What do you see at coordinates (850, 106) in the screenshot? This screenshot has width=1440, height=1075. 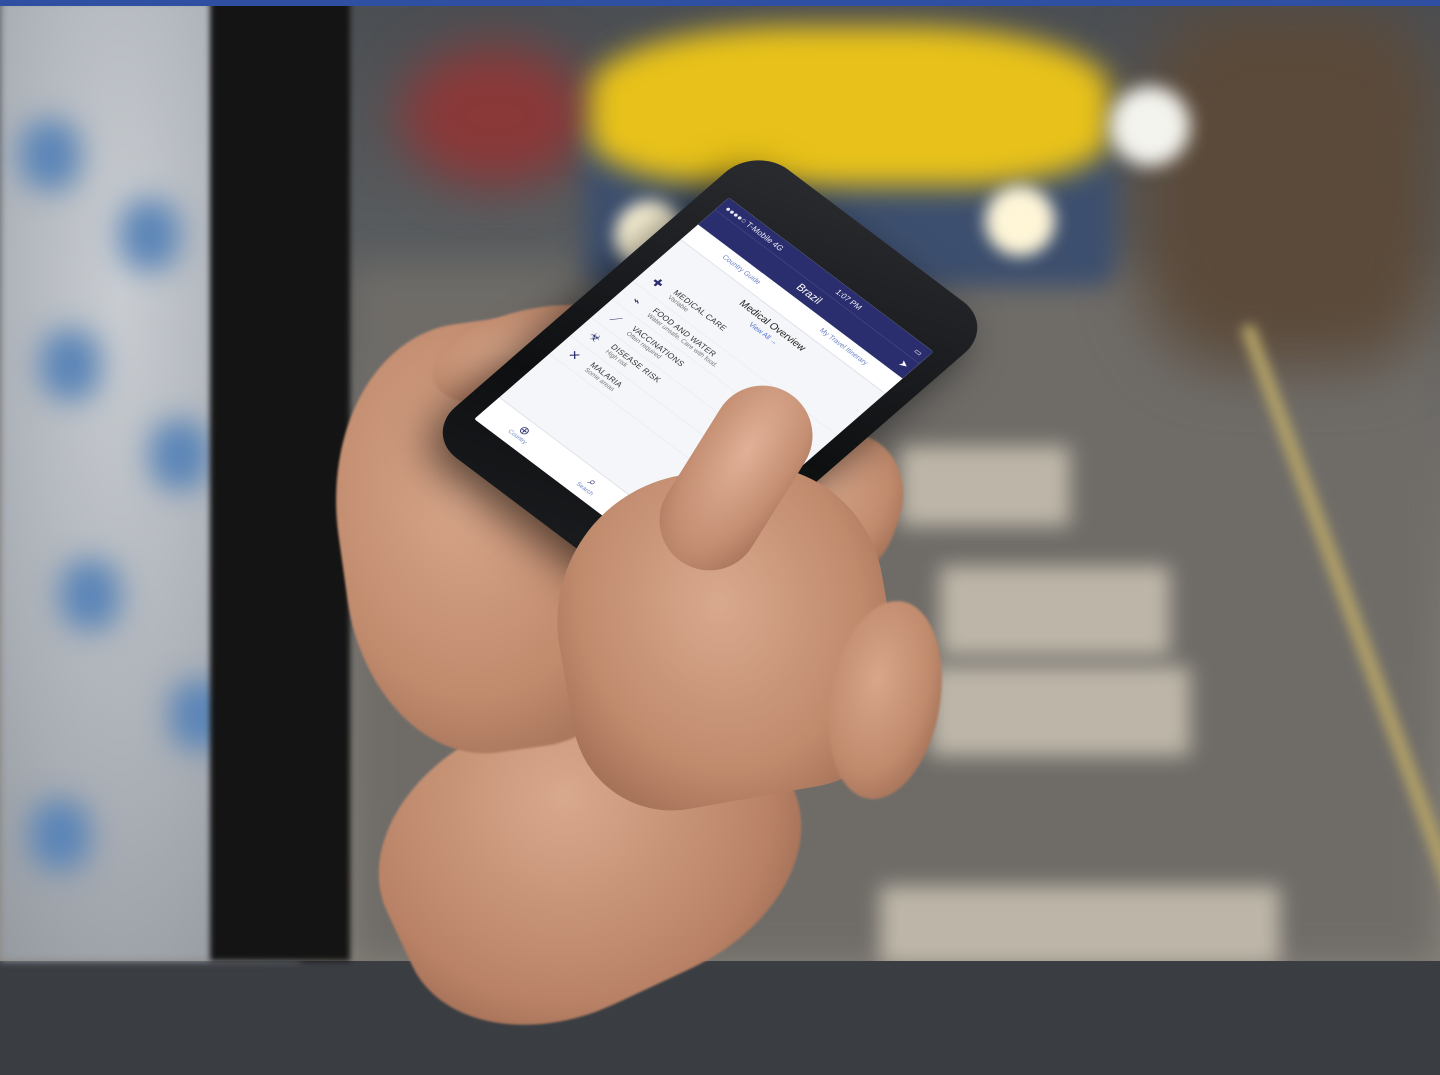 I see `bus-yellow-roof` at bounding box center [850, 106].